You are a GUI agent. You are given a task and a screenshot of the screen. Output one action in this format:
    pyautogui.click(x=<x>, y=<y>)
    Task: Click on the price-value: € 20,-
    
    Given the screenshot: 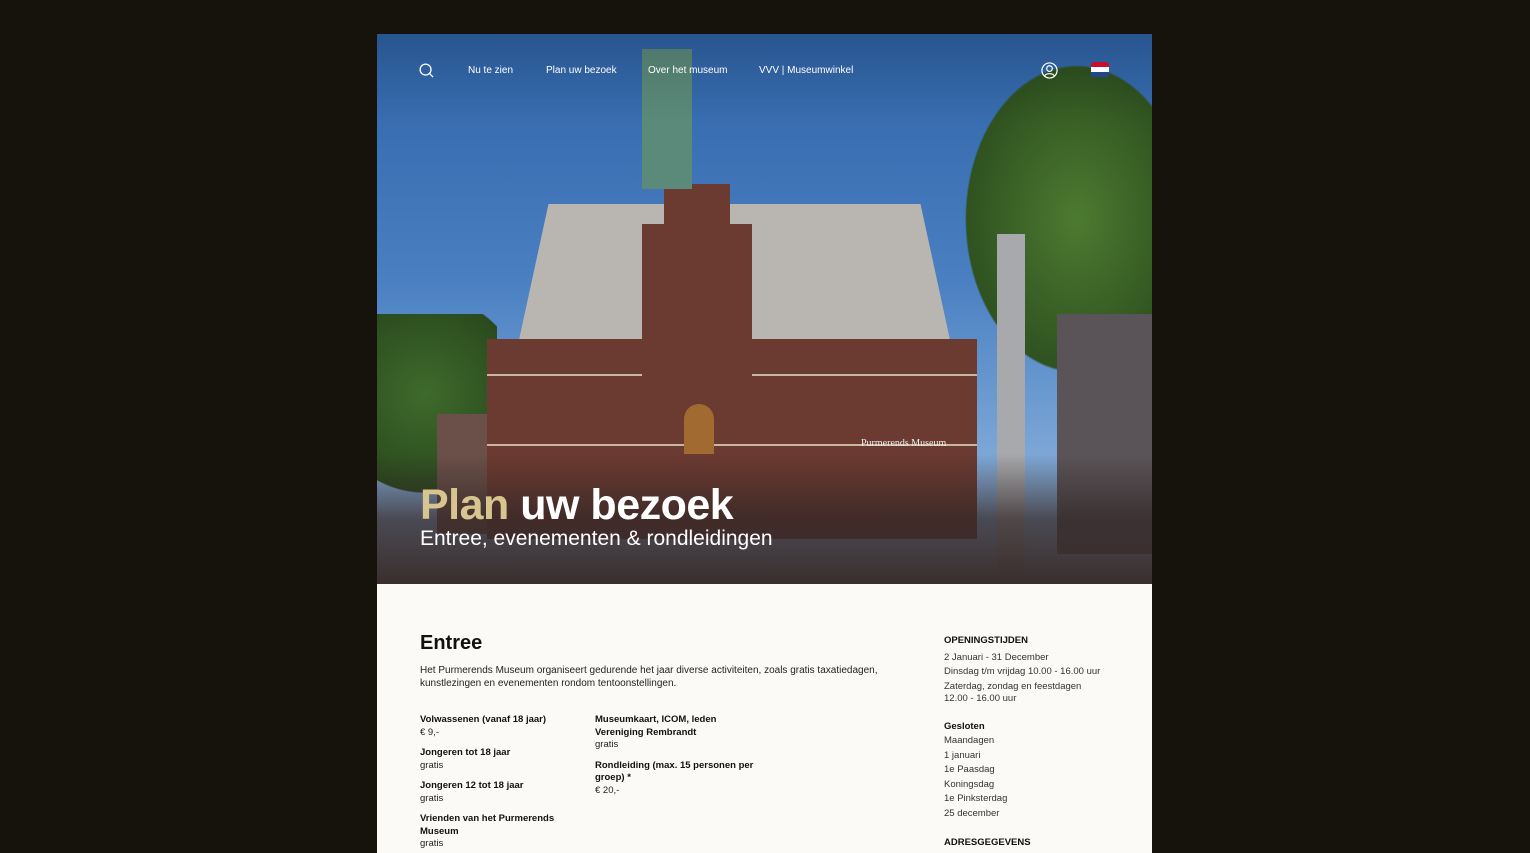 What is the action you would take?
    pyautogui.click(x=607, y=790)
    